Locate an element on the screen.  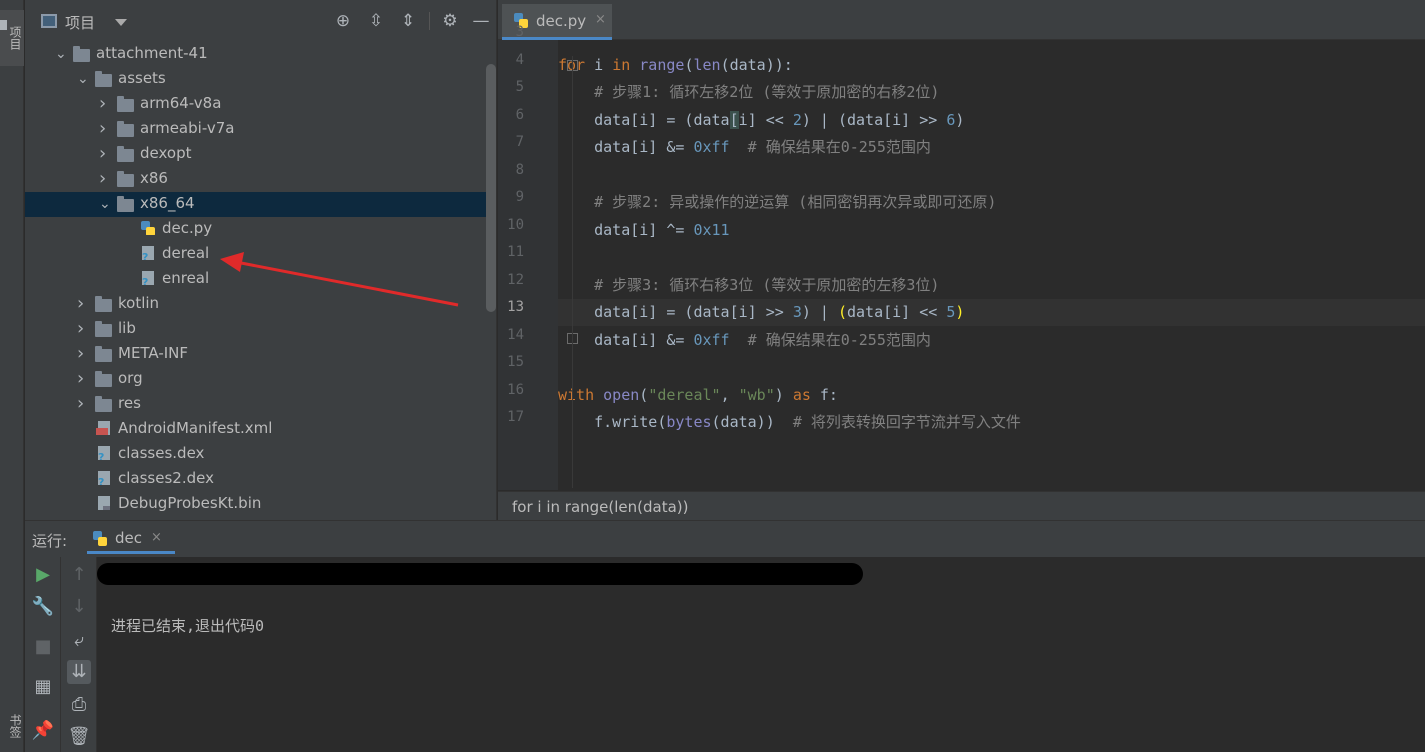
rerun-icon: ▶ is located at coordinates (43, 575).